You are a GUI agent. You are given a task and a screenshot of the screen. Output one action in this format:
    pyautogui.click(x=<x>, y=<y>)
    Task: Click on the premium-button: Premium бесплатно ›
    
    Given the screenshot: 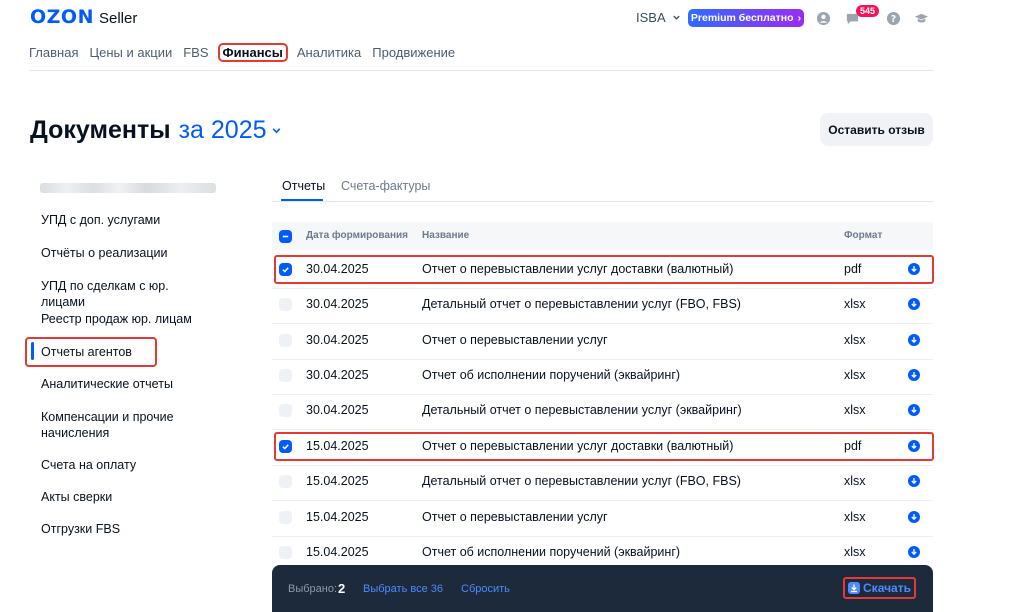 What is the action you would take?
    pyautogui.click(x=746, y=18)
    